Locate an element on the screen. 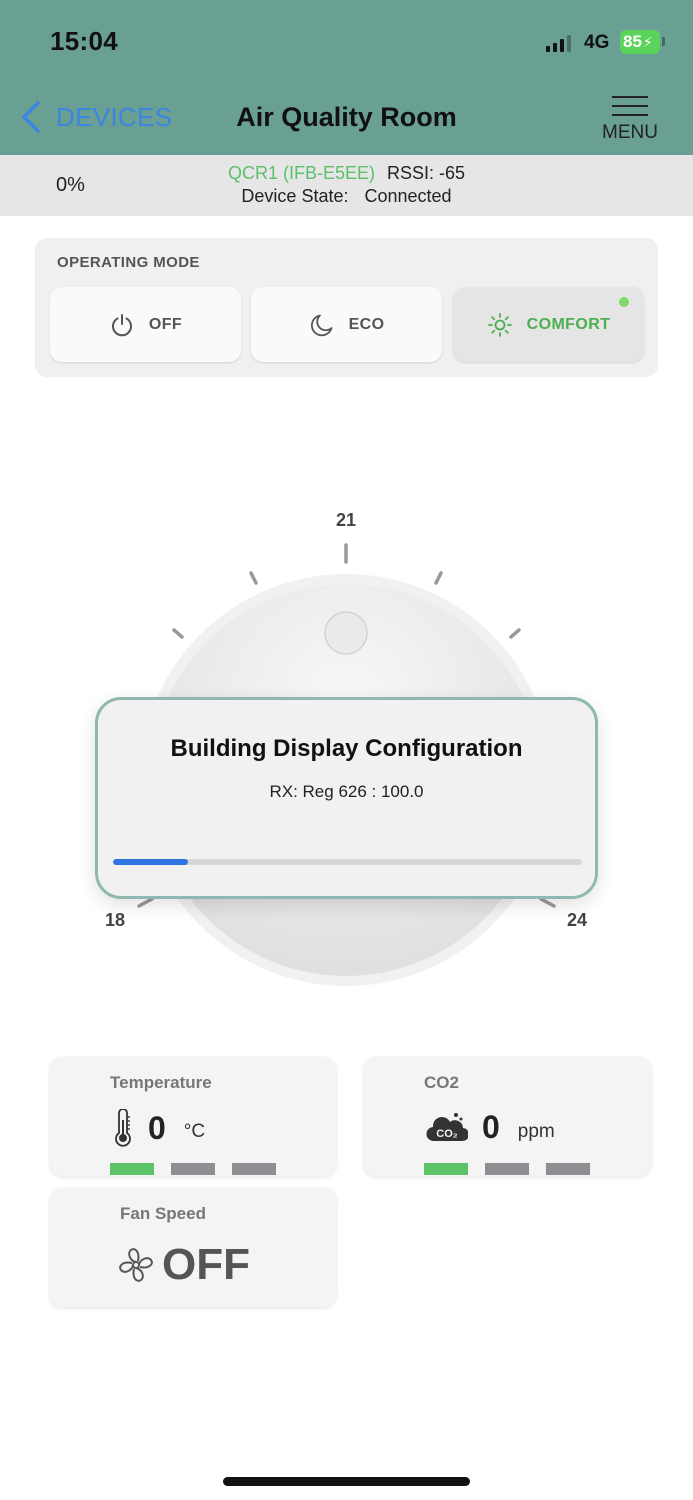  co2-cloud-icon: CO₂ is located at coordinates (447, 1126).